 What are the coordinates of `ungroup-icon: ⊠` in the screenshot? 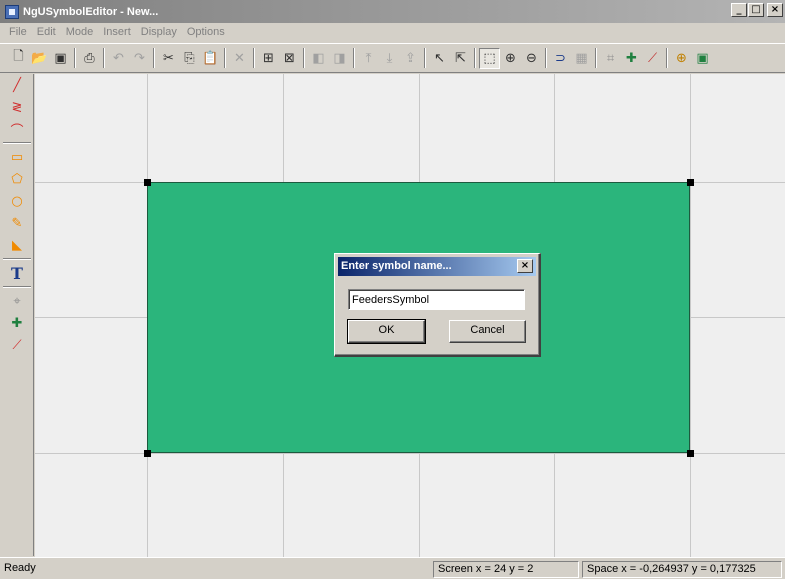 It's located at (289, 58).